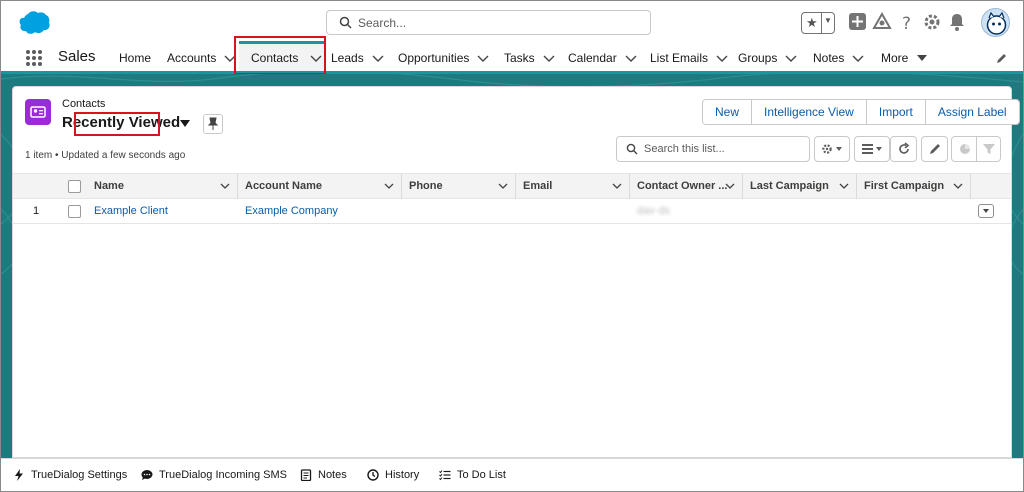 The width and height of the screenshot is (1024, 492). Describe the element at coordinates (934, 149) in the screenshot. I see `edit-list-button` at that location.